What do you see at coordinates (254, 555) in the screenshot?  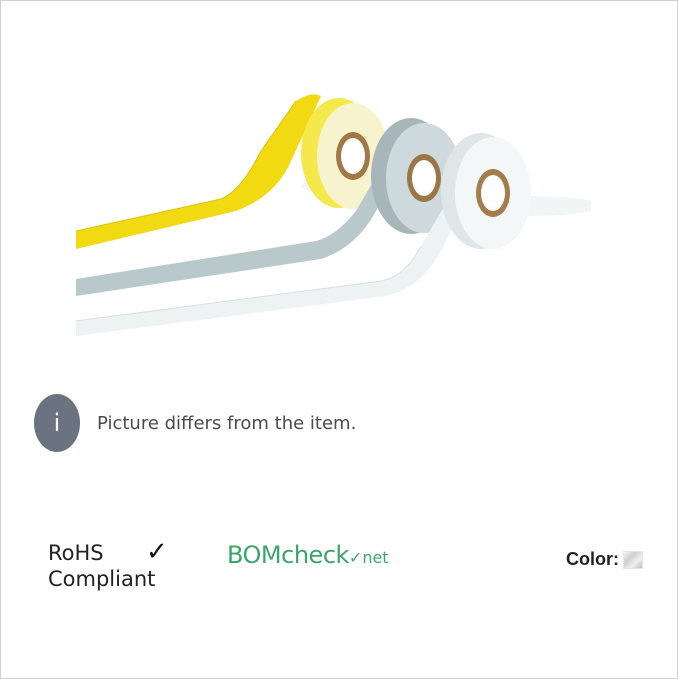 I see `bomcheck-logo-part1: BOM` at bounding box center [254, 555].